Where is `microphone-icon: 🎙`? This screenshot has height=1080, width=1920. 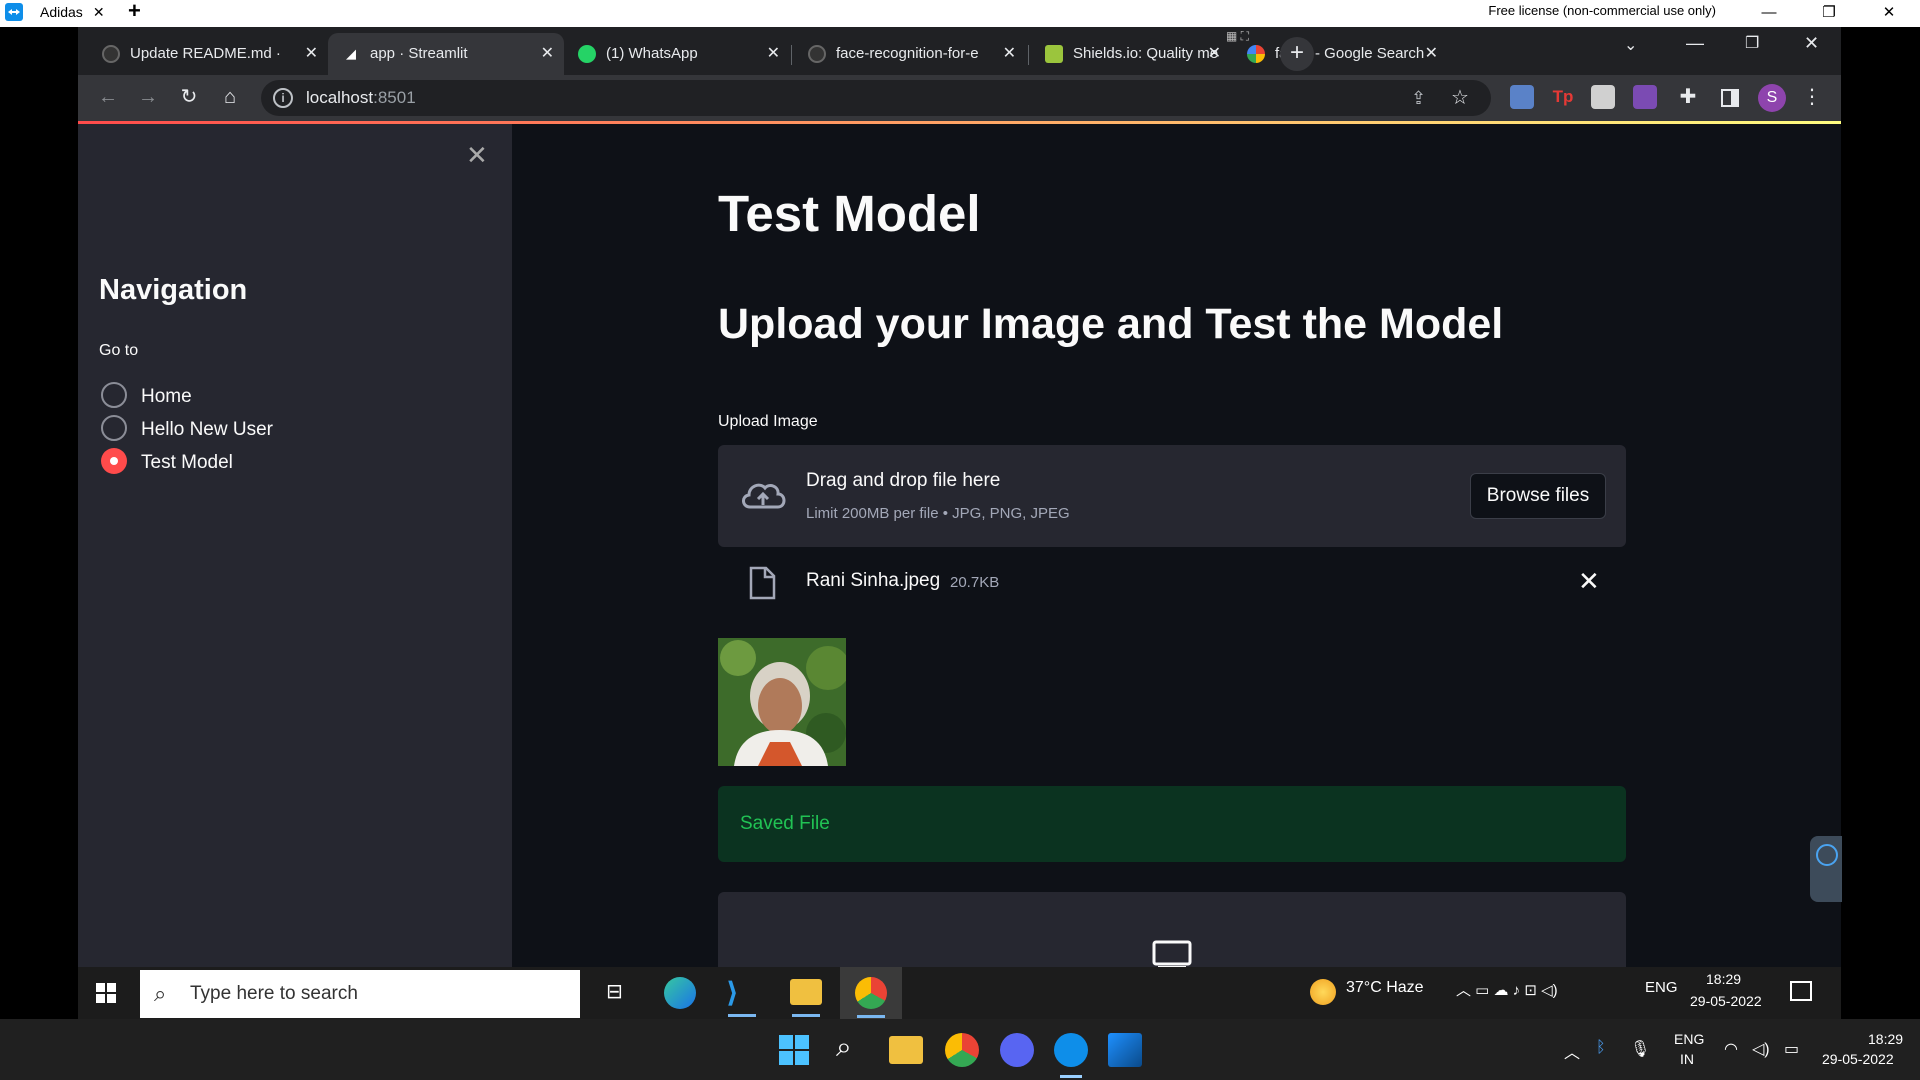
microphone-icon: 🎙 is located at coordinates (1640, 1049).